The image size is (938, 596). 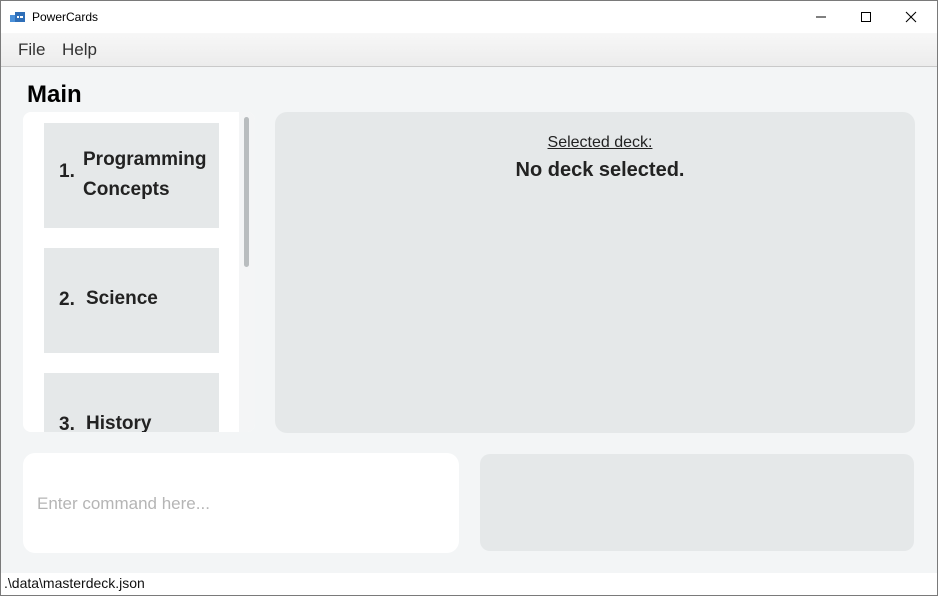 I want to click on deck-index: 1., so click(x=67, y=171).